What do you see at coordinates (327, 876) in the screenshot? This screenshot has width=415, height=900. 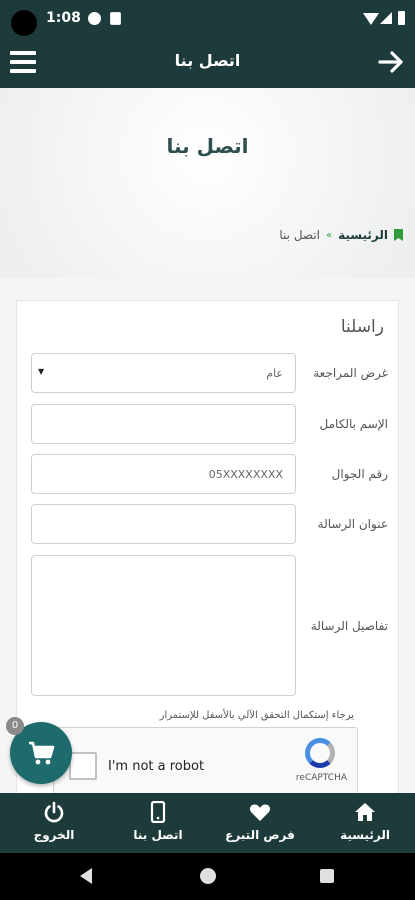 I see `system-recents-icon` at bounding box center [327, 876].